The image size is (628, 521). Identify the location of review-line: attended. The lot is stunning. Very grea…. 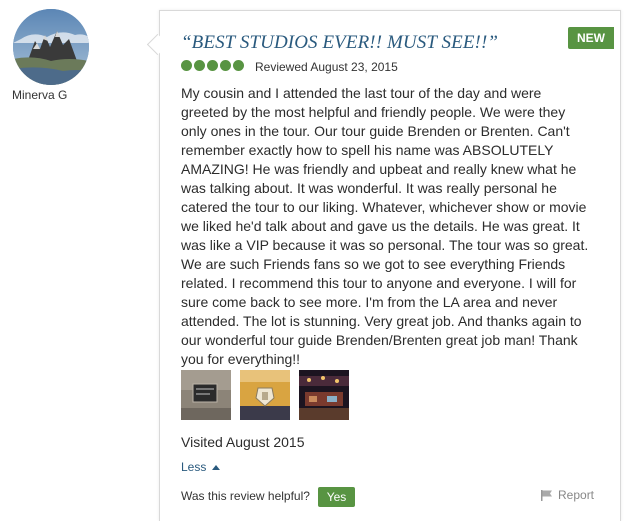
(381, 321).